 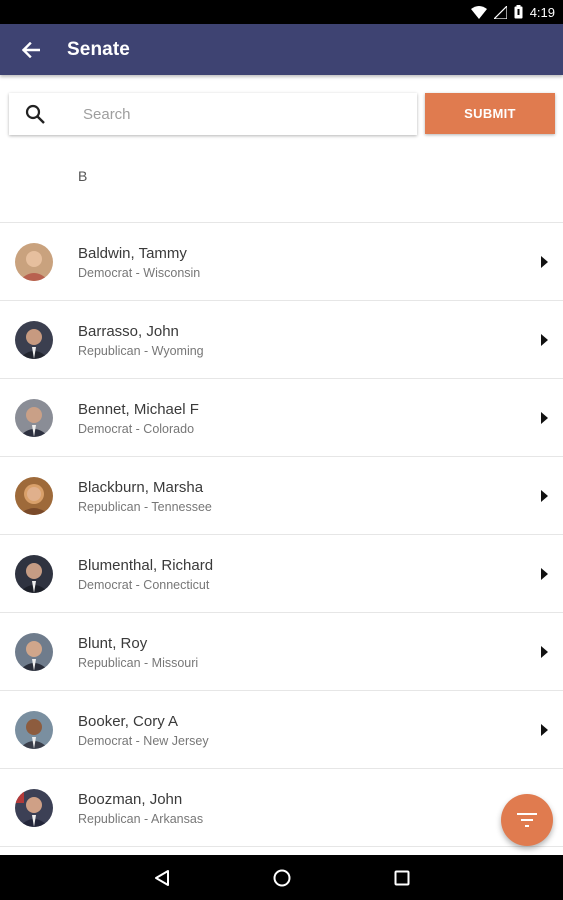 I want to click on senator-party-state: Republican - Tennessee, so click(x=145, y=507).